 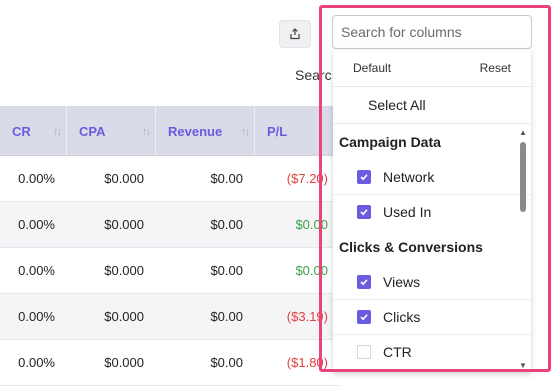 What do you see at coordinates (307, 362) in the screenshot?
I see `cell-pl: ($1.80)` at bounding box center [307, 362].